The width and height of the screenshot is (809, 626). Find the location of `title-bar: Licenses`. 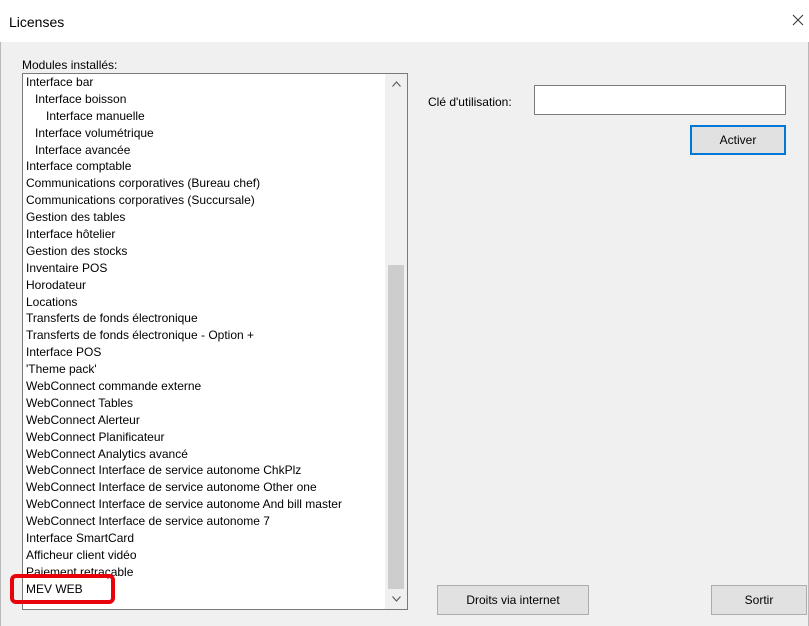

title-bar: Licenses is located at coordinates (404, 21).